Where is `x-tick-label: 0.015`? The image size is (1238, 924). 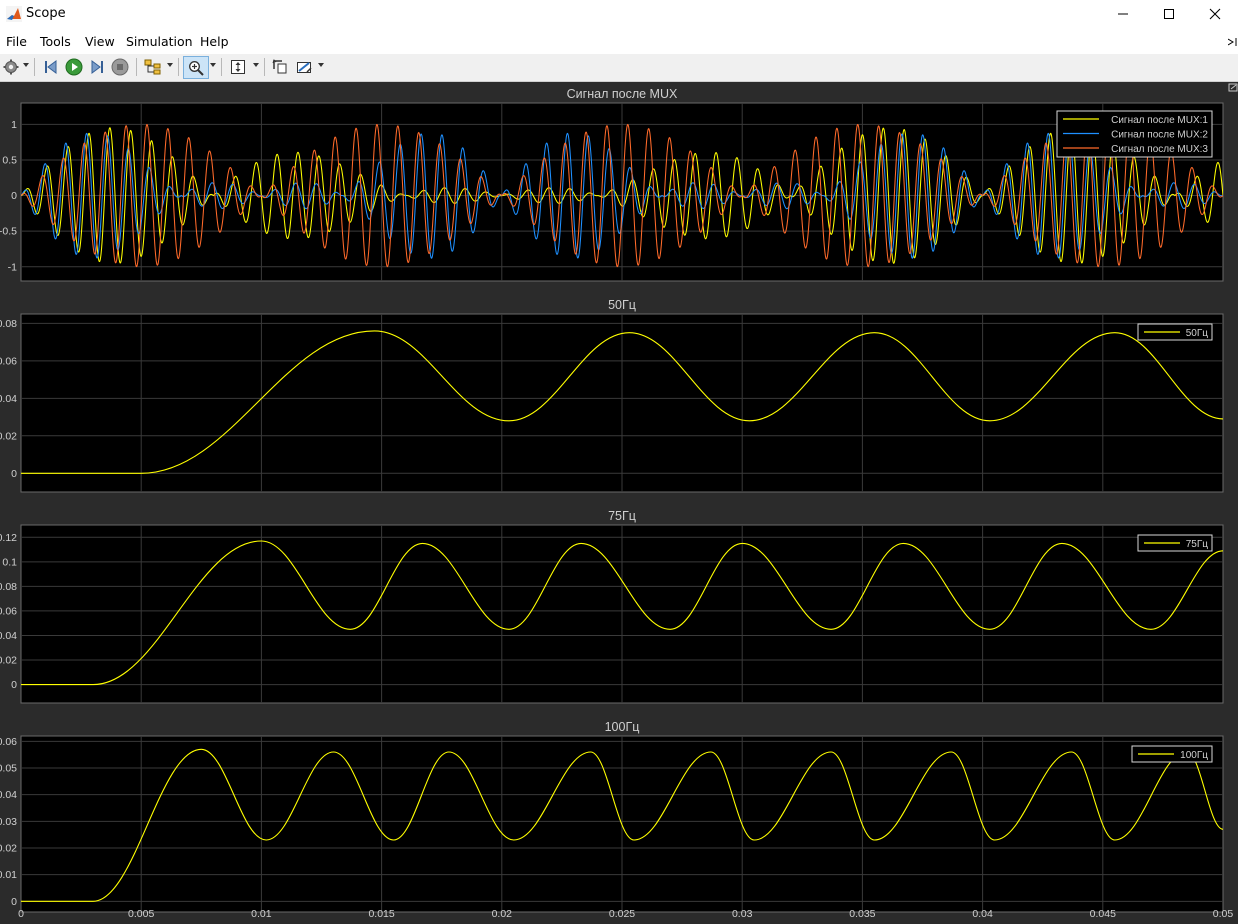
x-tick-label: 0.015 is located at coordinates (381, 914).